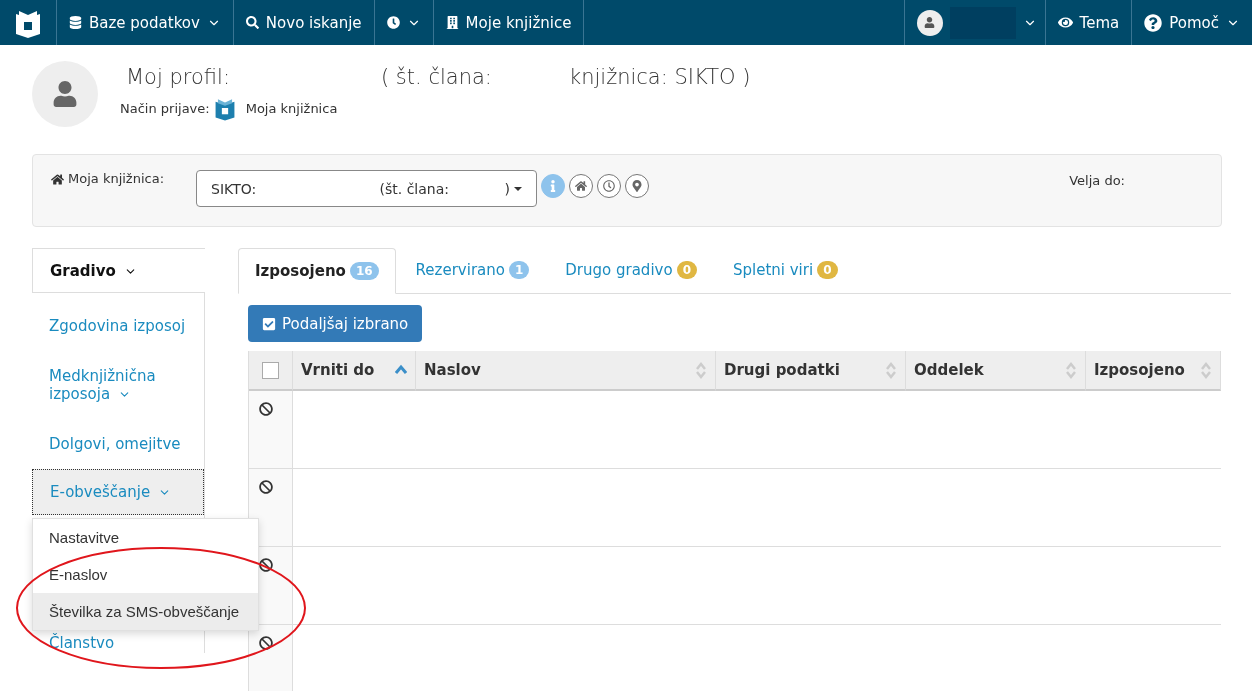 The width and height of the screenshot is (1252, 691). Describe the element at coordinates (509, 22) in the screenshot. I see `nav-menu-item: Moje knjižnice` at that location.